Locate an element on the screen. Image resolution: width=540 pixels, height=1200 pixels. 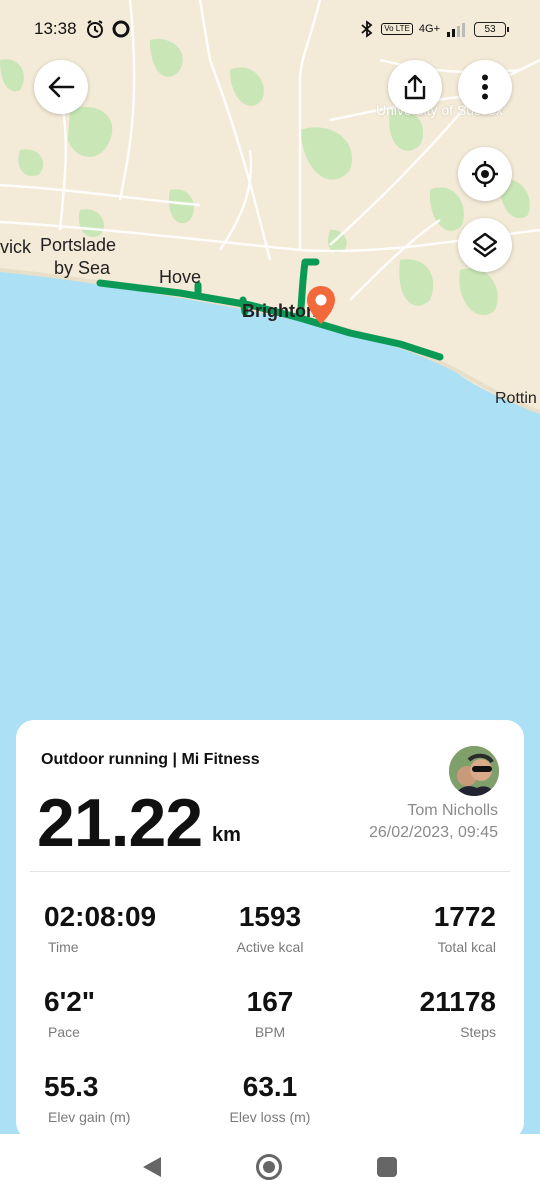
stat-value: 6'2" is located at coordinates (70, 1001).